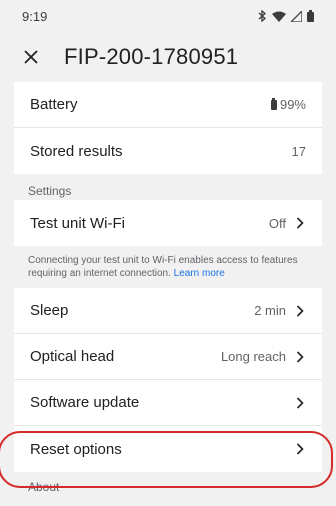  Describe the element at coordinates (35, 16) in the screenshot. I see `status-time: 9:19` at that location.